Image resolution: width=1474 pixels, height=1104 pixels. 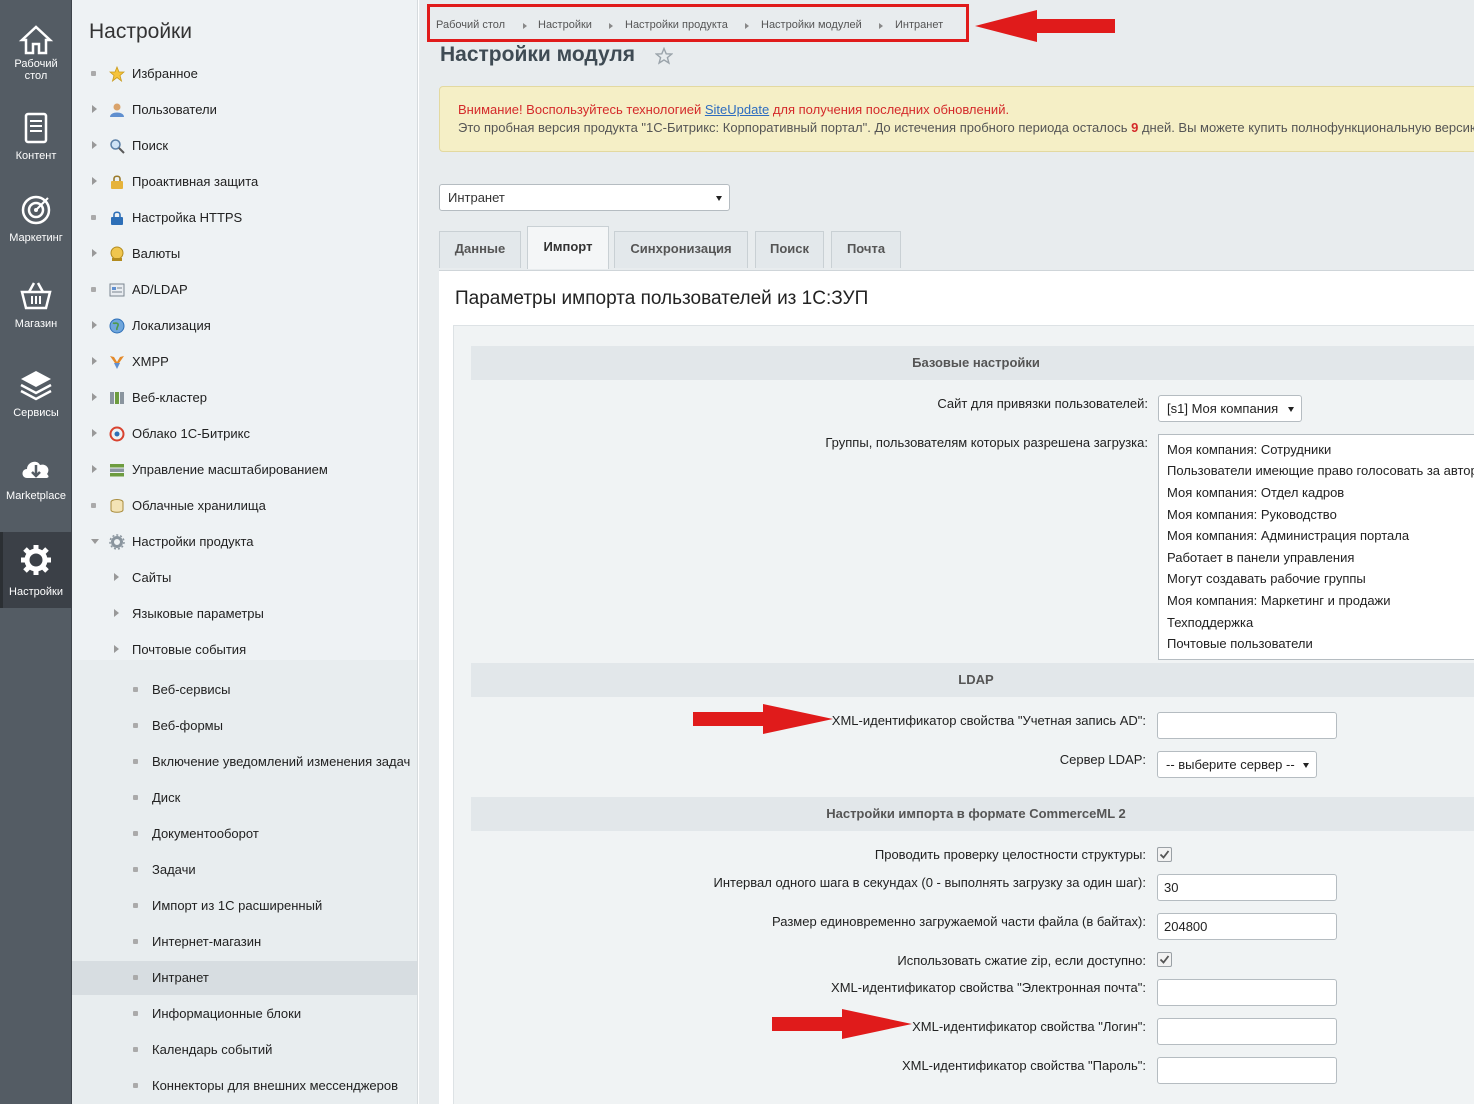 What do you see at coordinates (1164, 959) in the screenshot?
I see `zip-compression-checkbox` at bounding box center [1164, 959].